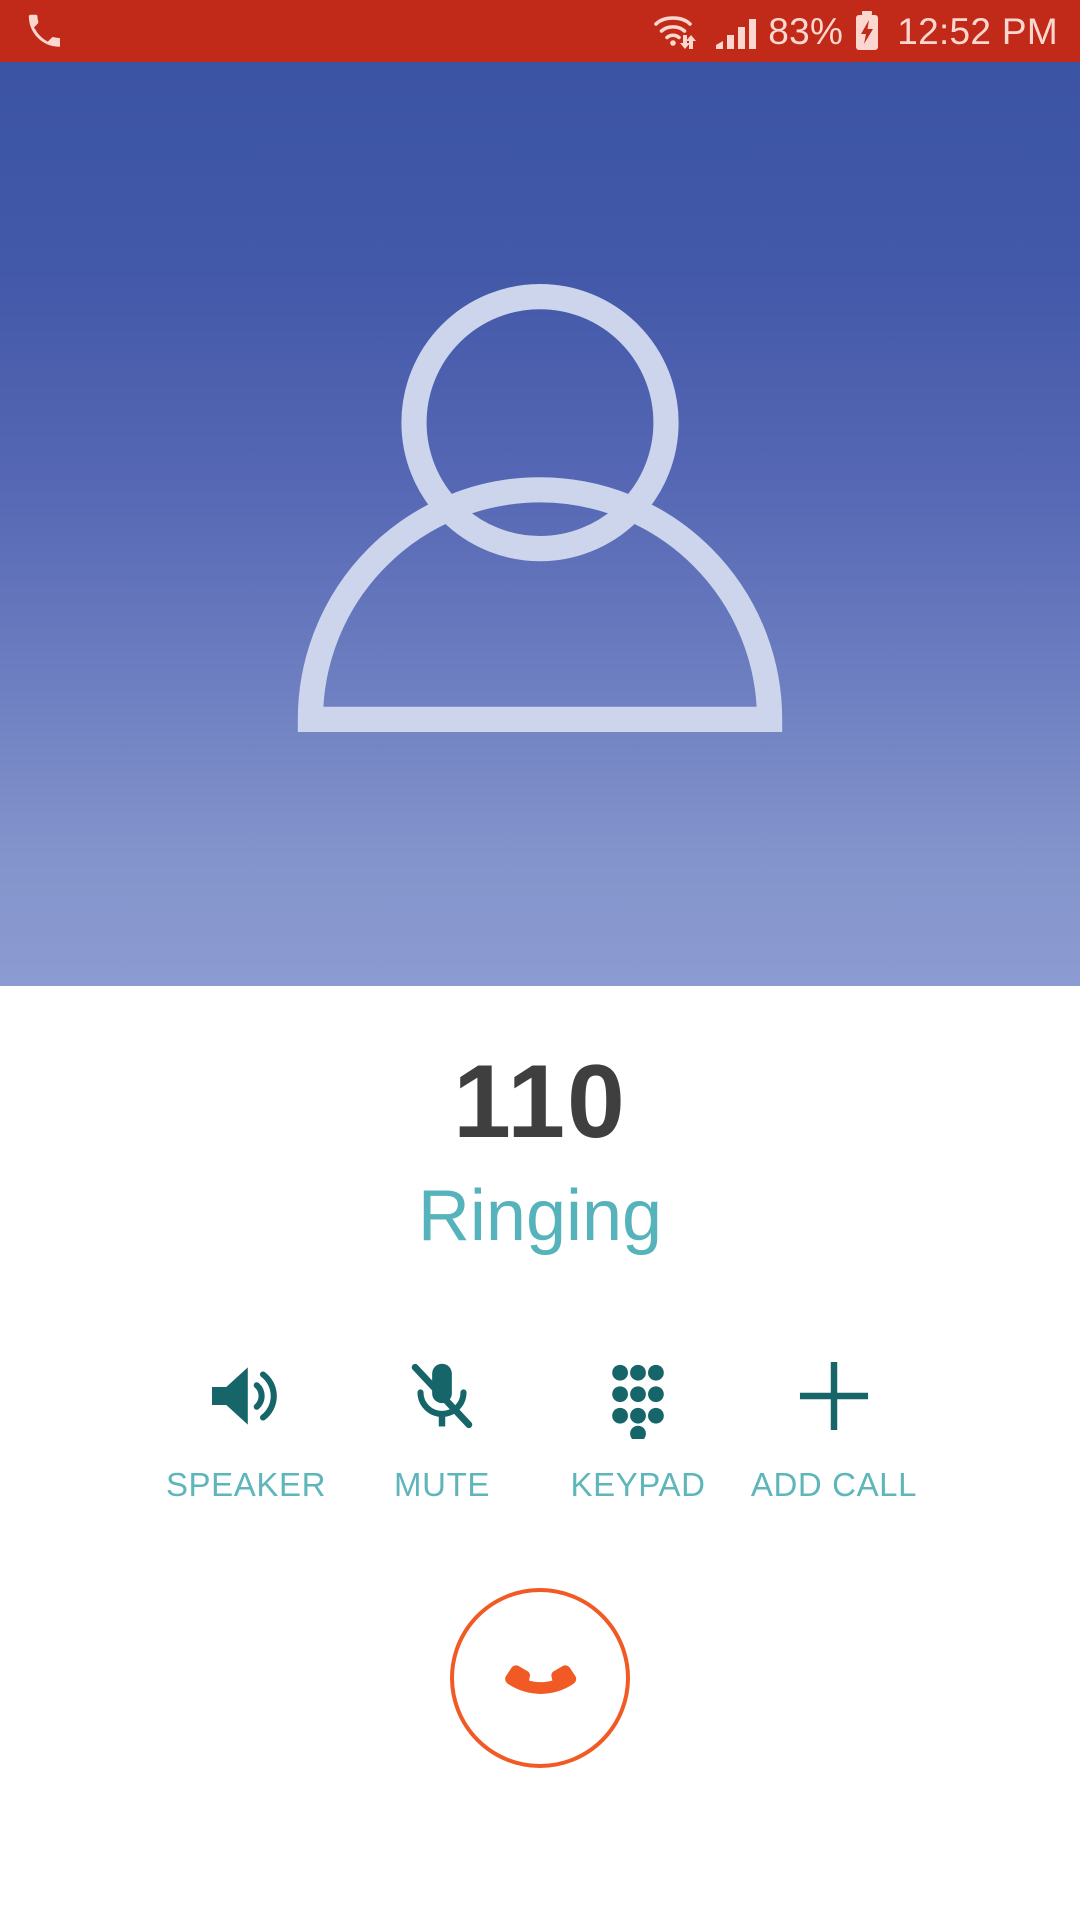 The image size is (1080, 1920). I want to click on wifi-with-data-transfer-icon, so click(678, 31).